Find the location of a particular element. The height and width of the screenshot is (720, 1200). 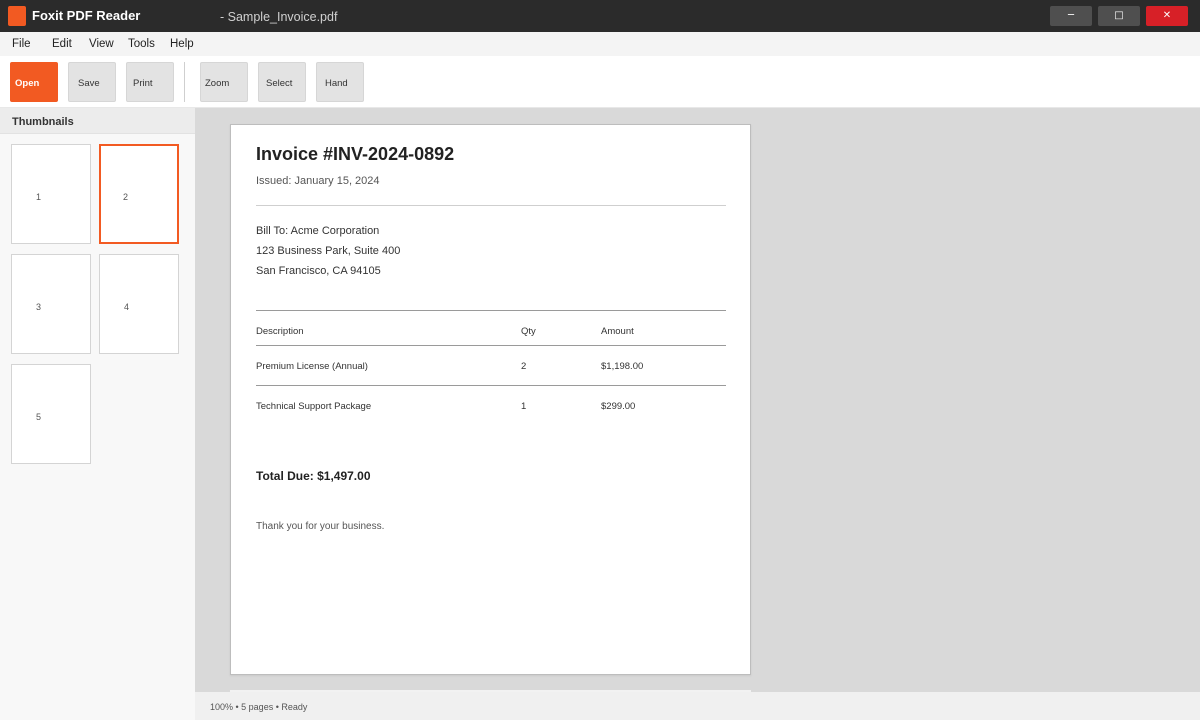

table-header-amount: Amount is located at coordinates (617, 331).